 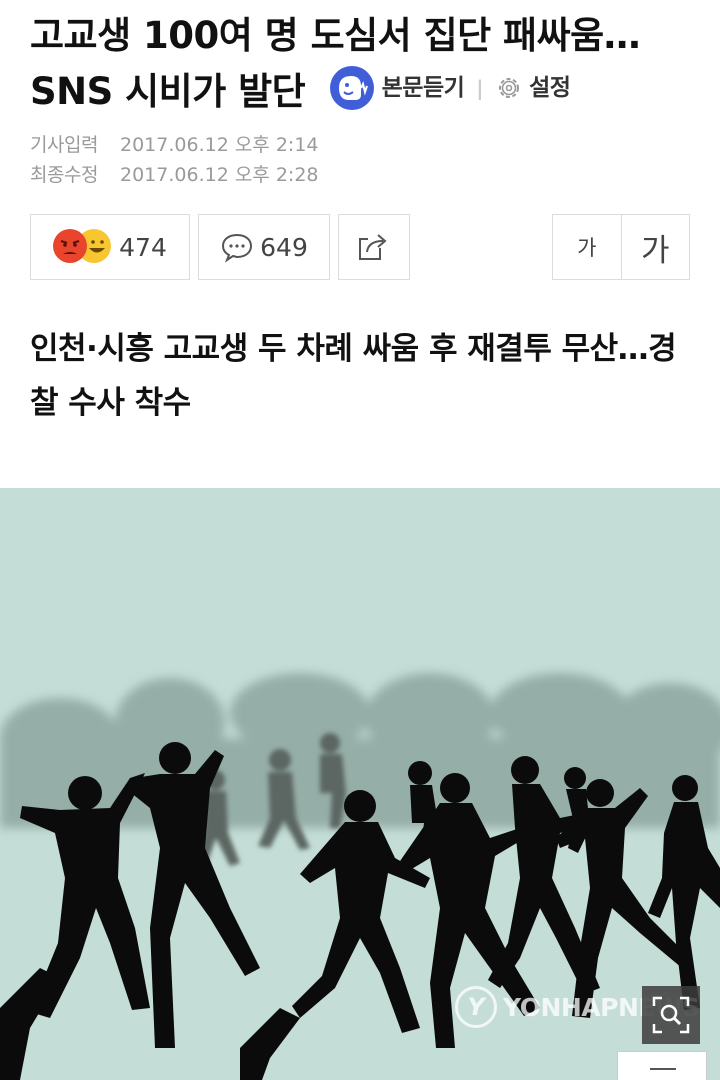 What do you see at coordinates (284, 247) in the screenshot?
I see `comment-count: 649` at bounding box center [284, 247].